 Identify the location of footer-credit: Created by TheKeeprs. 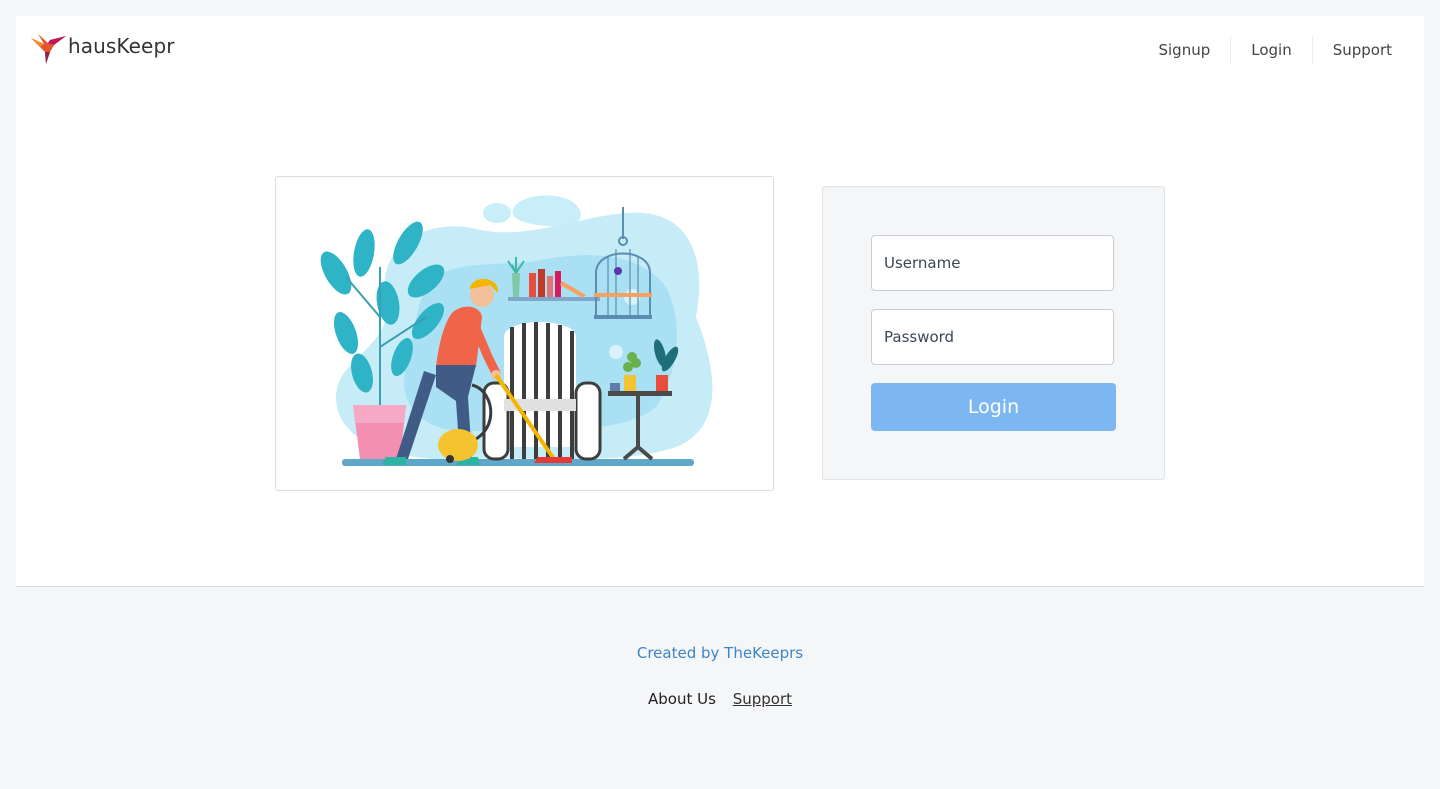
(720, 653).